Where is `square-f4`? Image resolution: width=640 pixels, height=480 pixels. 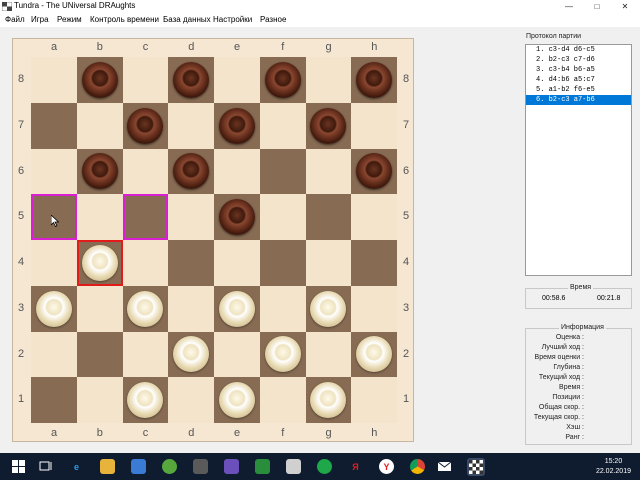 square-f4 is located at coordinates (282, 263).